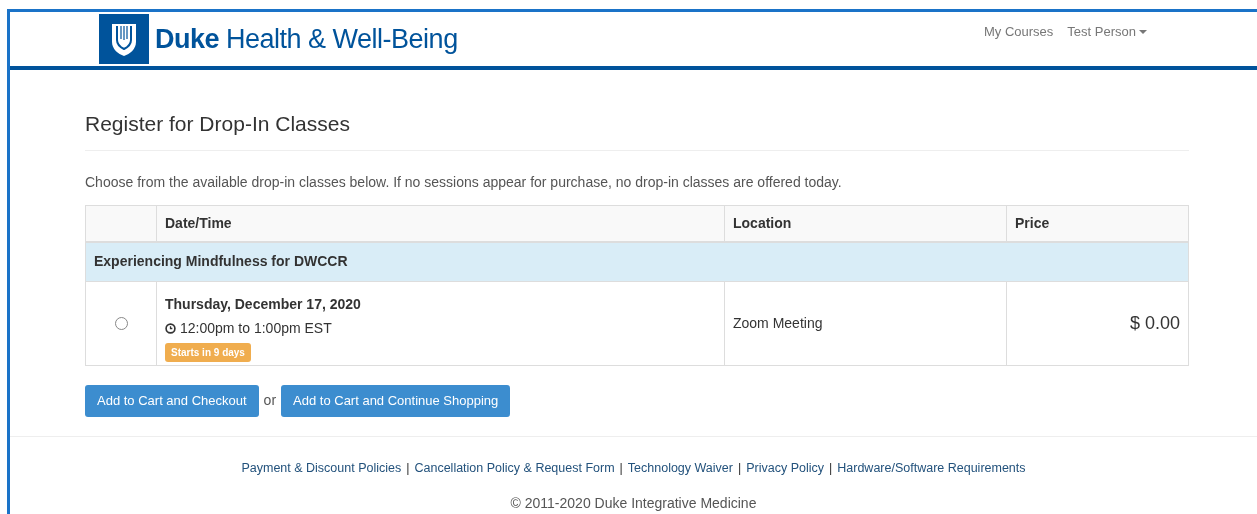  I want to click on nav-link: My Courses, so click(1019, 32).